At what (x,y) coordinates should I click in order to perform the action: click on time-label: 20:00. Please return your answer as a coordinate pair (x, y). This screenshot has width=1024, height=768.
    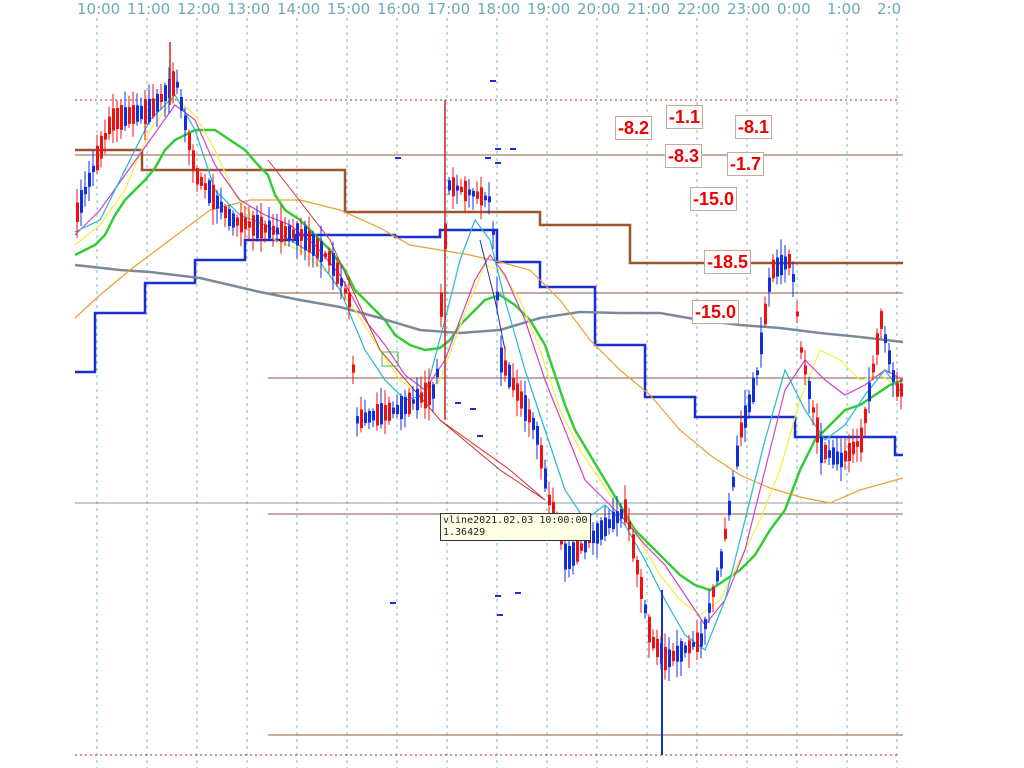
    Looking at the image, I should click on (599, 9).